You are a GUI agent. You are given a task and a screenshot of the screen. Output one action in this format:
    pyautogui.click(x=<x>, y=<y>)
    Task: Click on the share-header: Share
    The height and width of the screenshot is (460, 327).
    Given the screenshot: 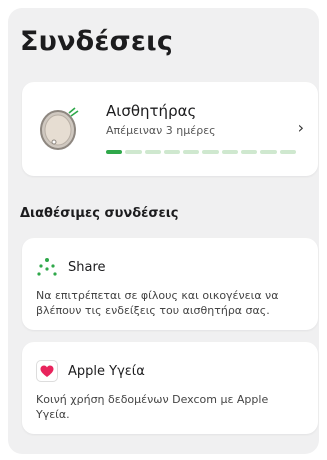 What is the action you would take?
    pyautogui.click(x=71, y=267)
    